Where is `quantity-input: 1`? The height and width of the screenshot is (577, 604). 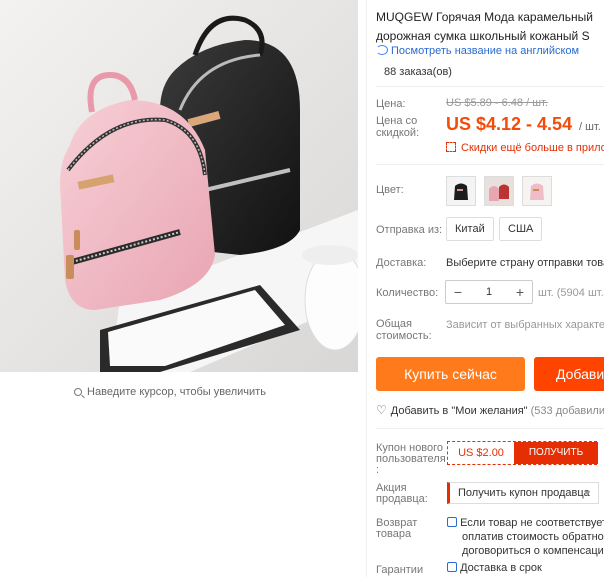
quantity-input: 1 is located at coordinates (489, 292).